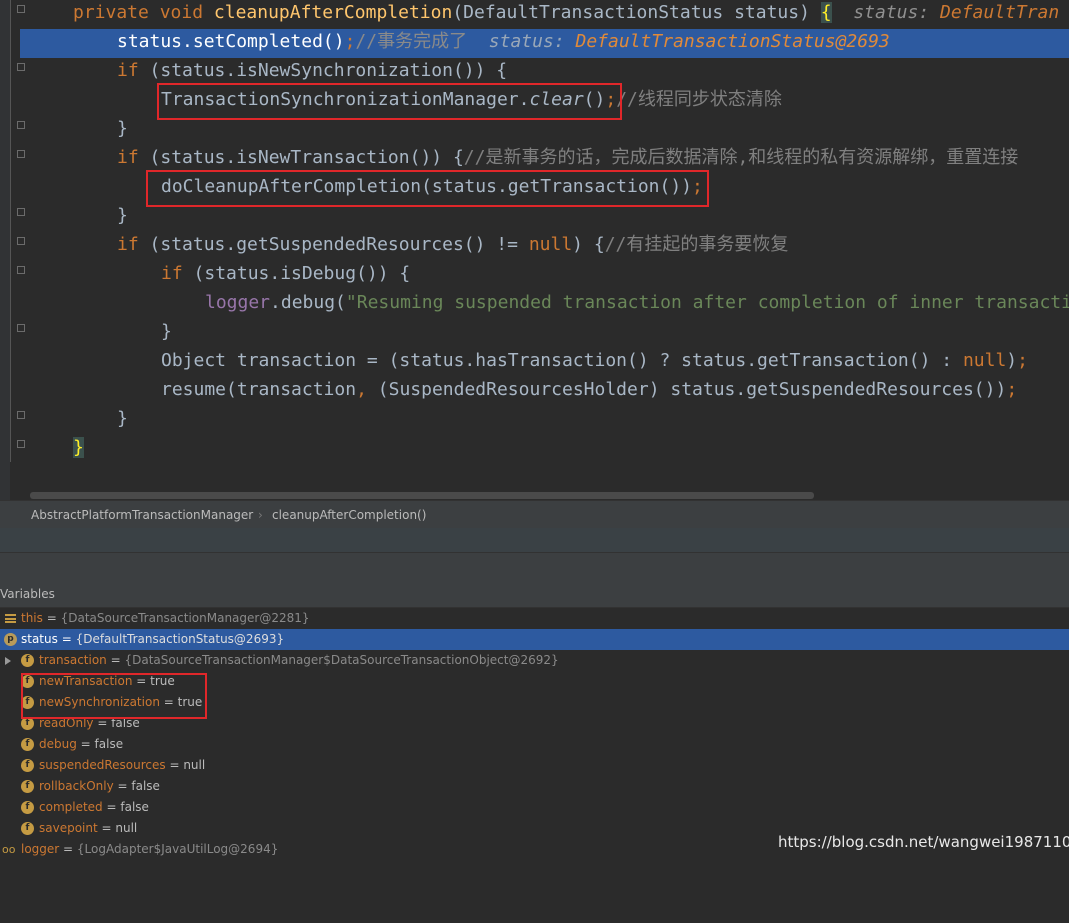  I want to click on variable-name: logger, so click(40, 849).